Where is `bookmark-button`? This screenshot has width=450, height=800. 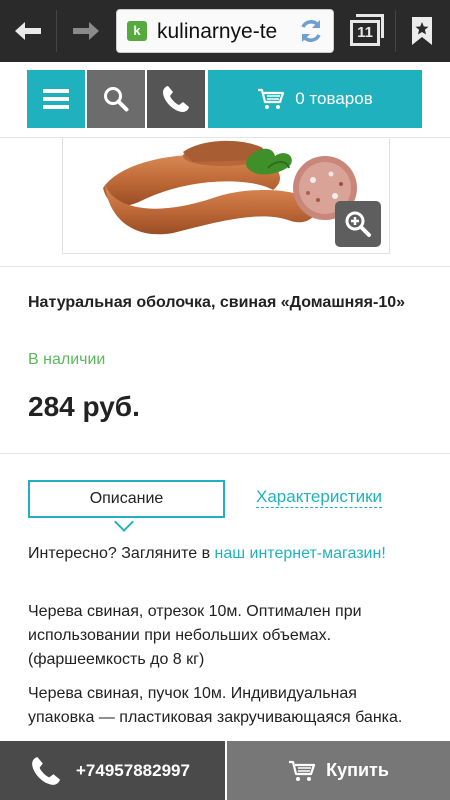
bookmark-button is located at coordinates (422, 31).